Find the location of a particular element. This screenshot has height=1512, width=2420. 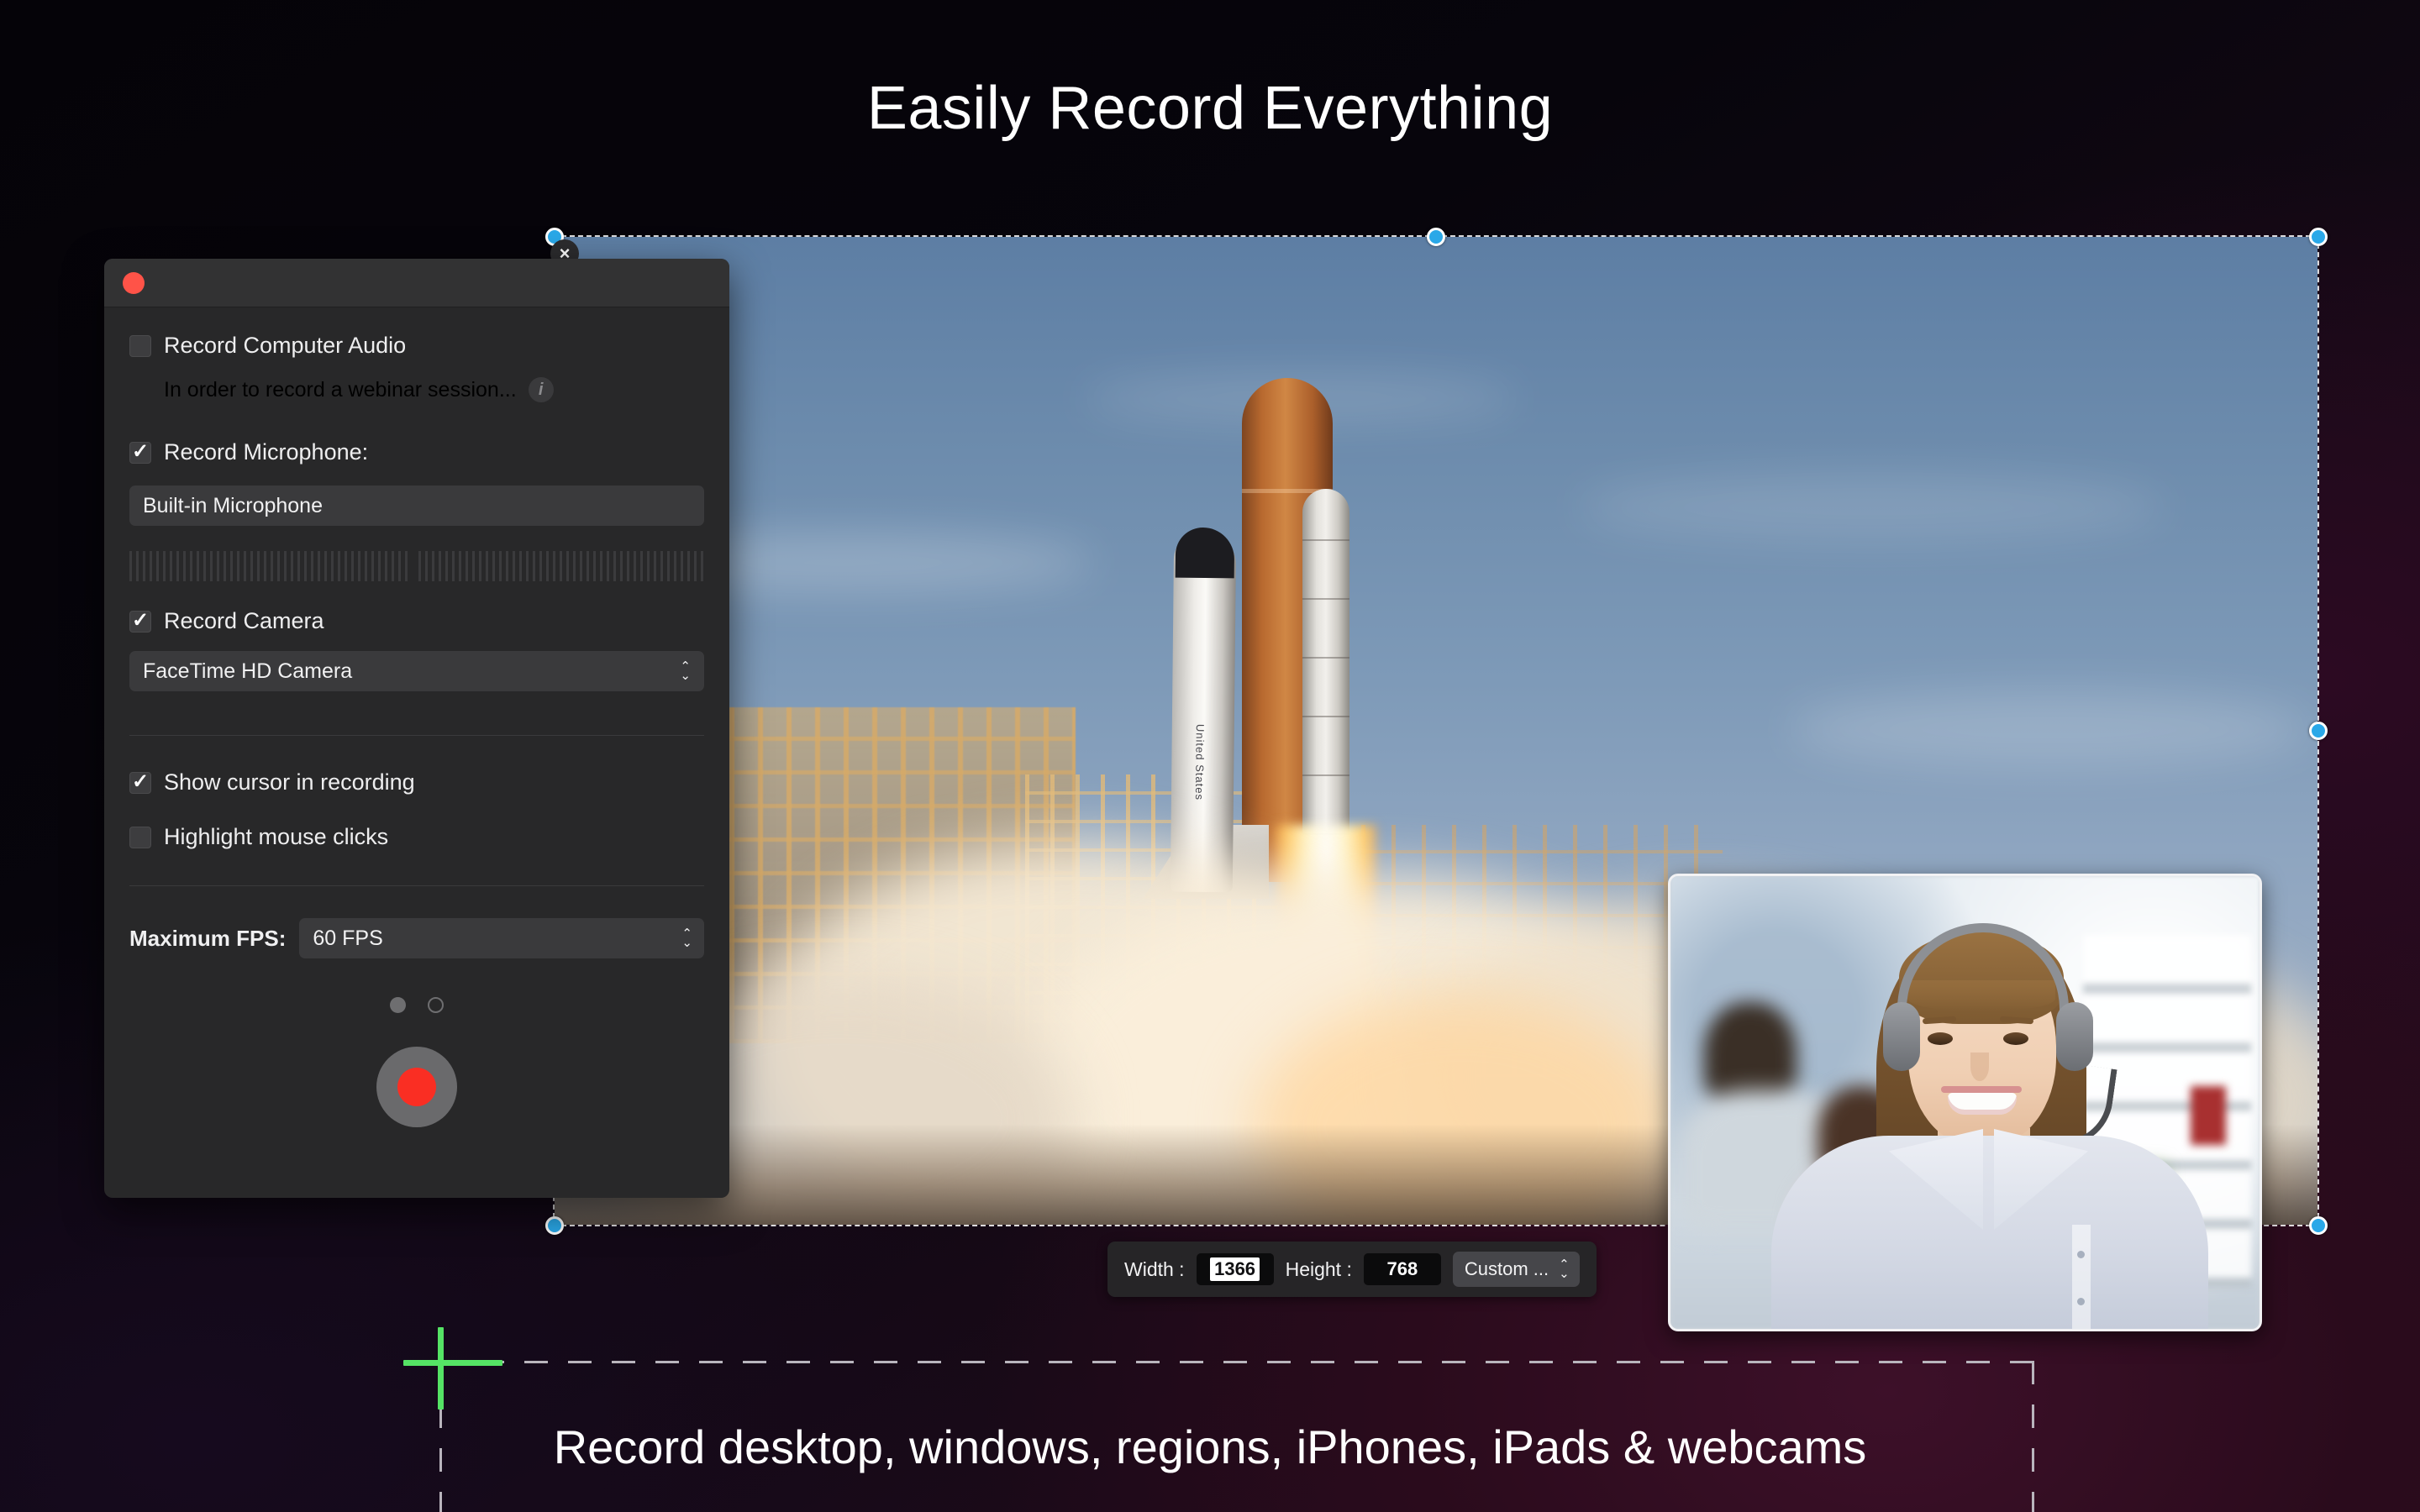

page-title: Easily Record Everything is located at coordinates (1210, 108).